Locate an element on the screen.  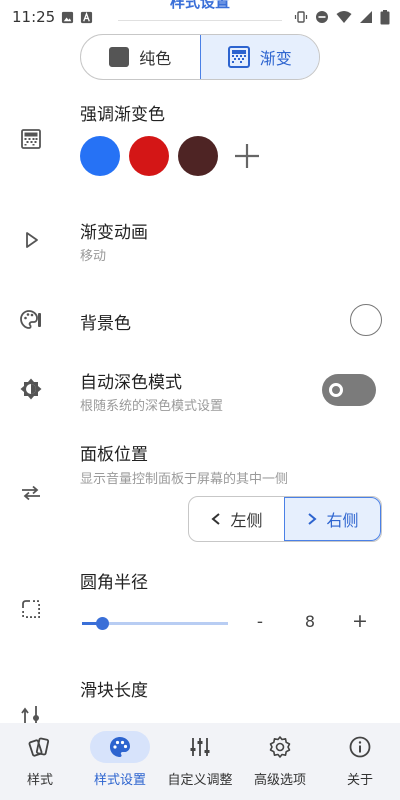
auto-dark-mode-subtitle: 根随系统的深色模式设置 is located at coordinates (152, 406).